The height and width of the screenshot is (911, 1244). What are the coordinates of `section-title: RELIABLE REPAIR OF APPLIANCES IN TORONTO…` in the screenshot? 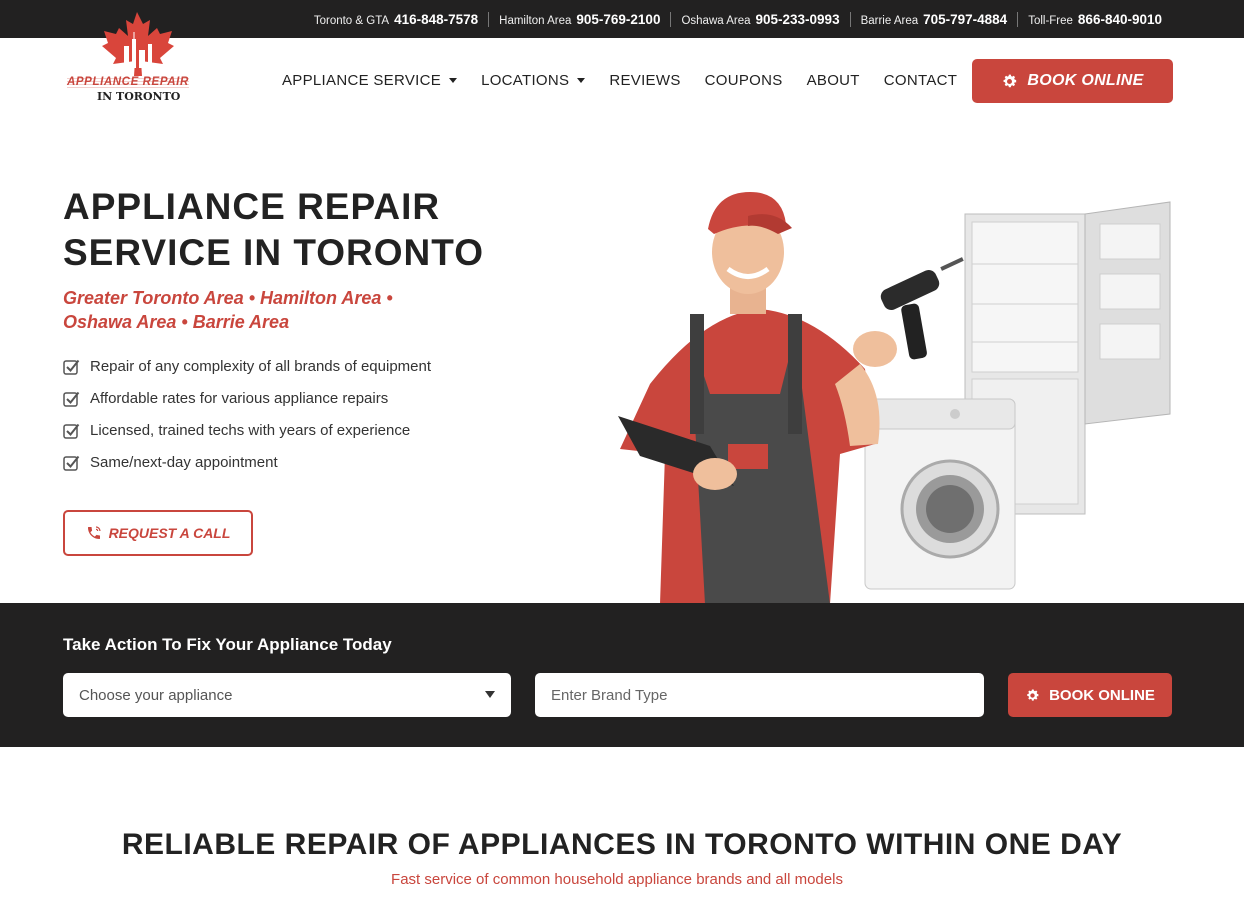 It's located at (622, 844).